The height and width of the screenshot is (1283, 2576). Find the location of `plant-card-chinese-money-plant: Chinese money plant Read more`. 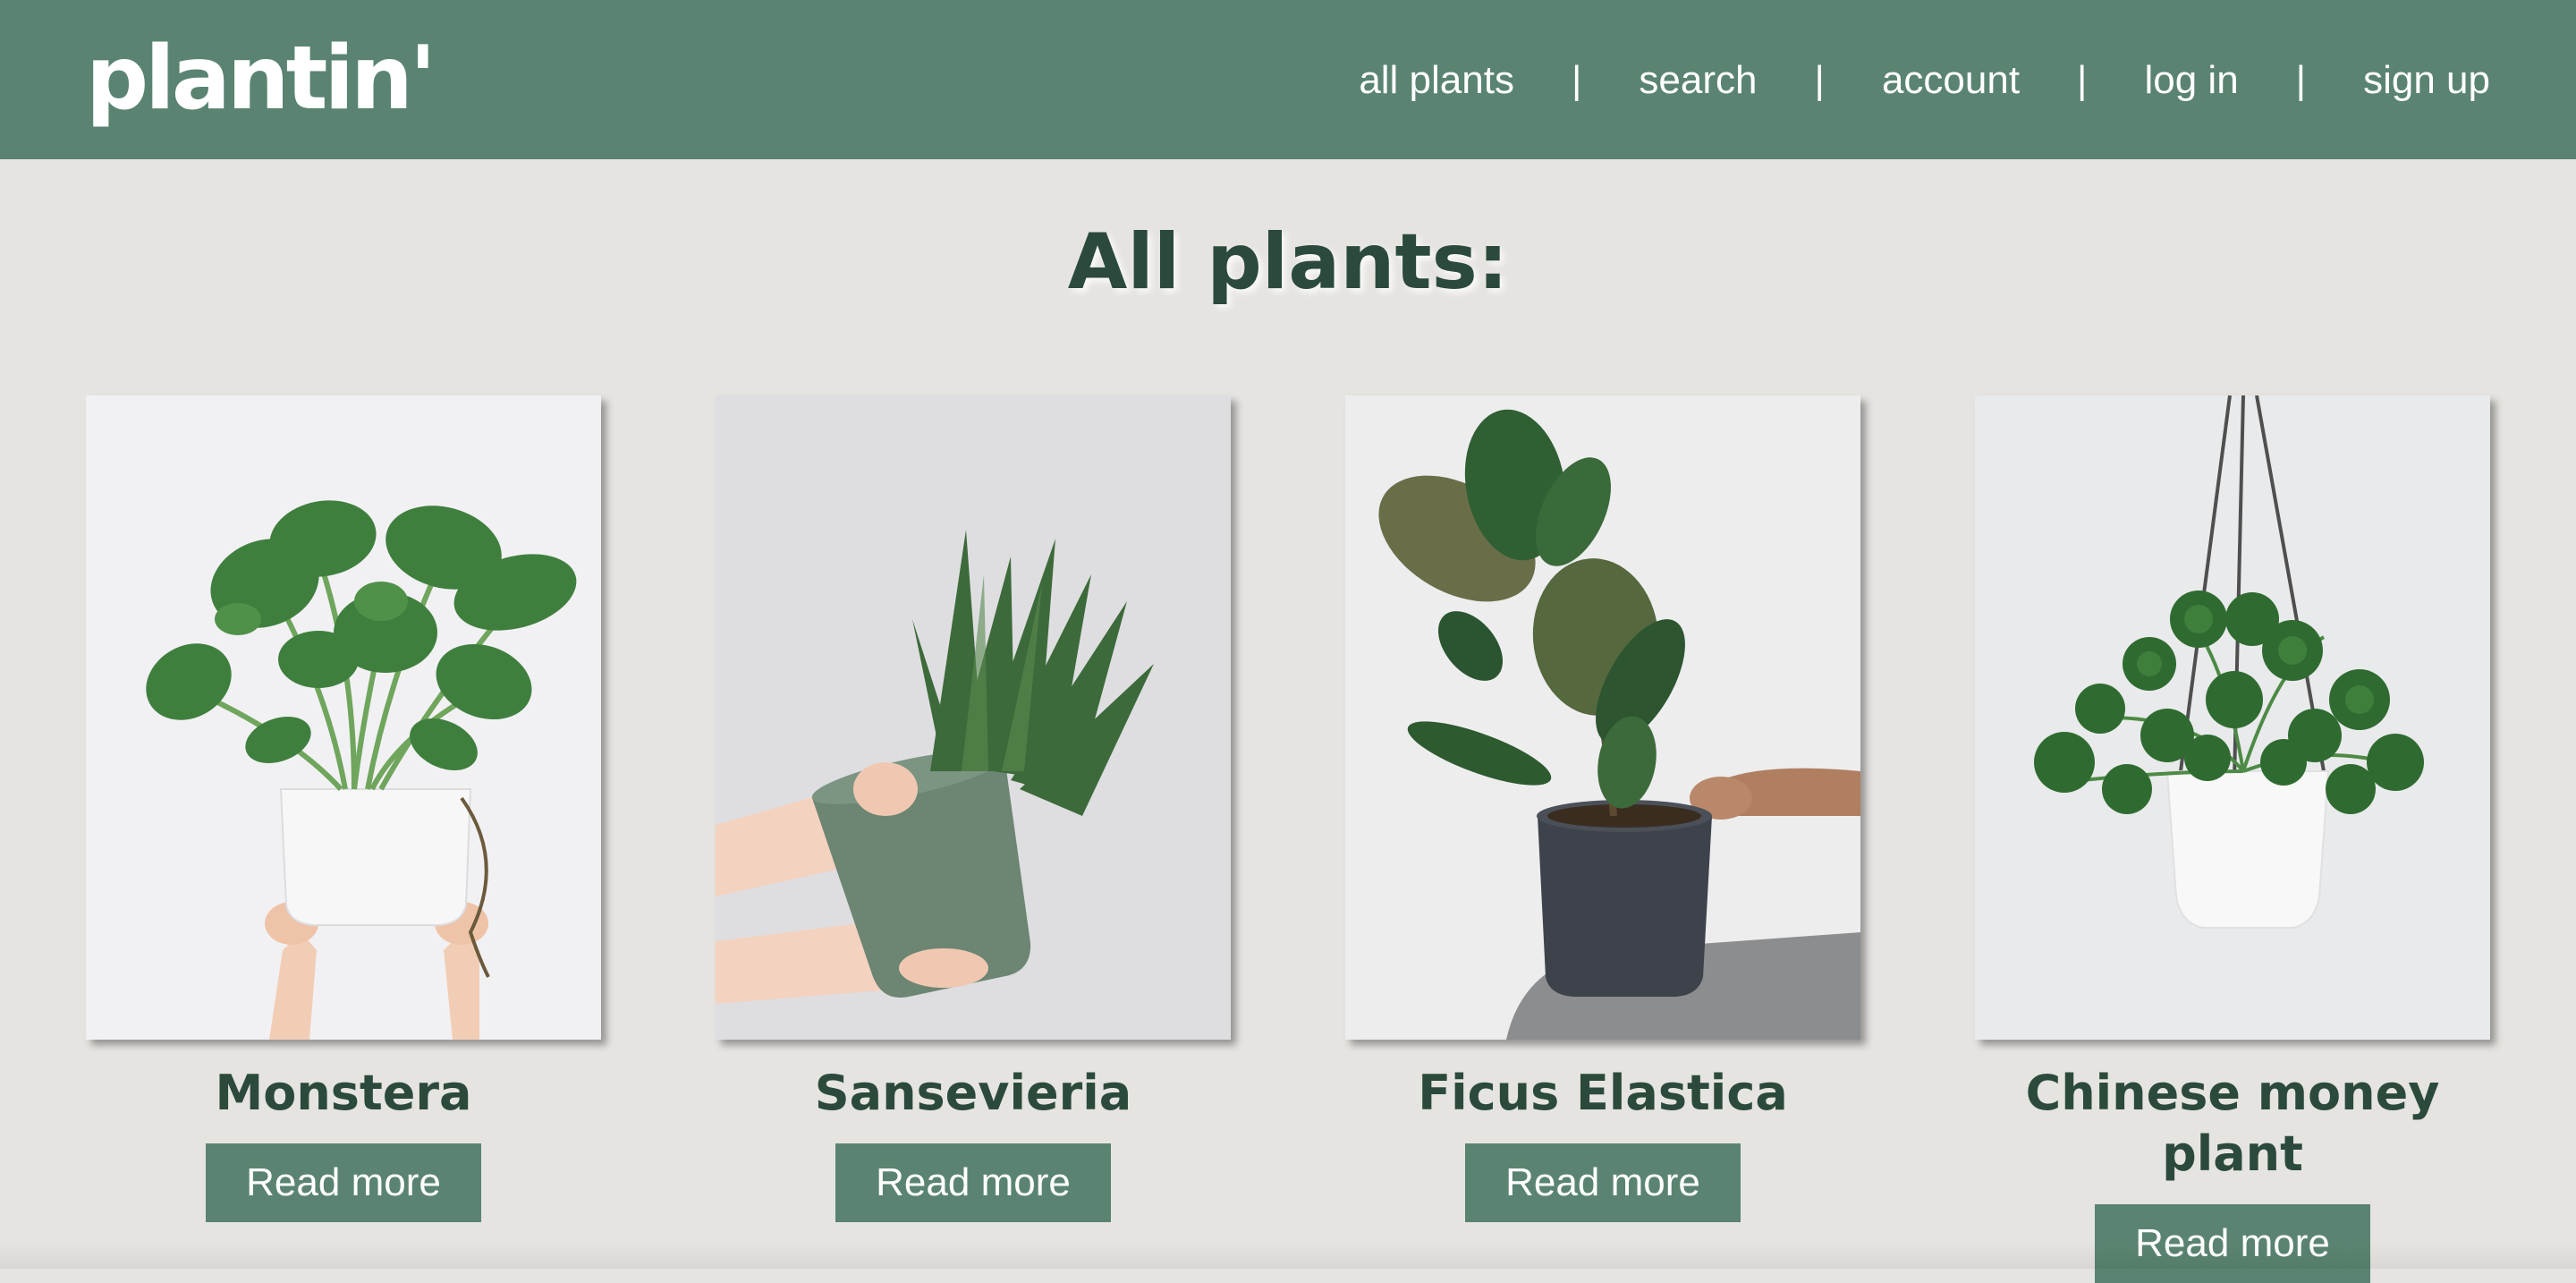

plant-card-chinese-money-plant: Chinese money plant Read more is located at coordinates (2232, 839).